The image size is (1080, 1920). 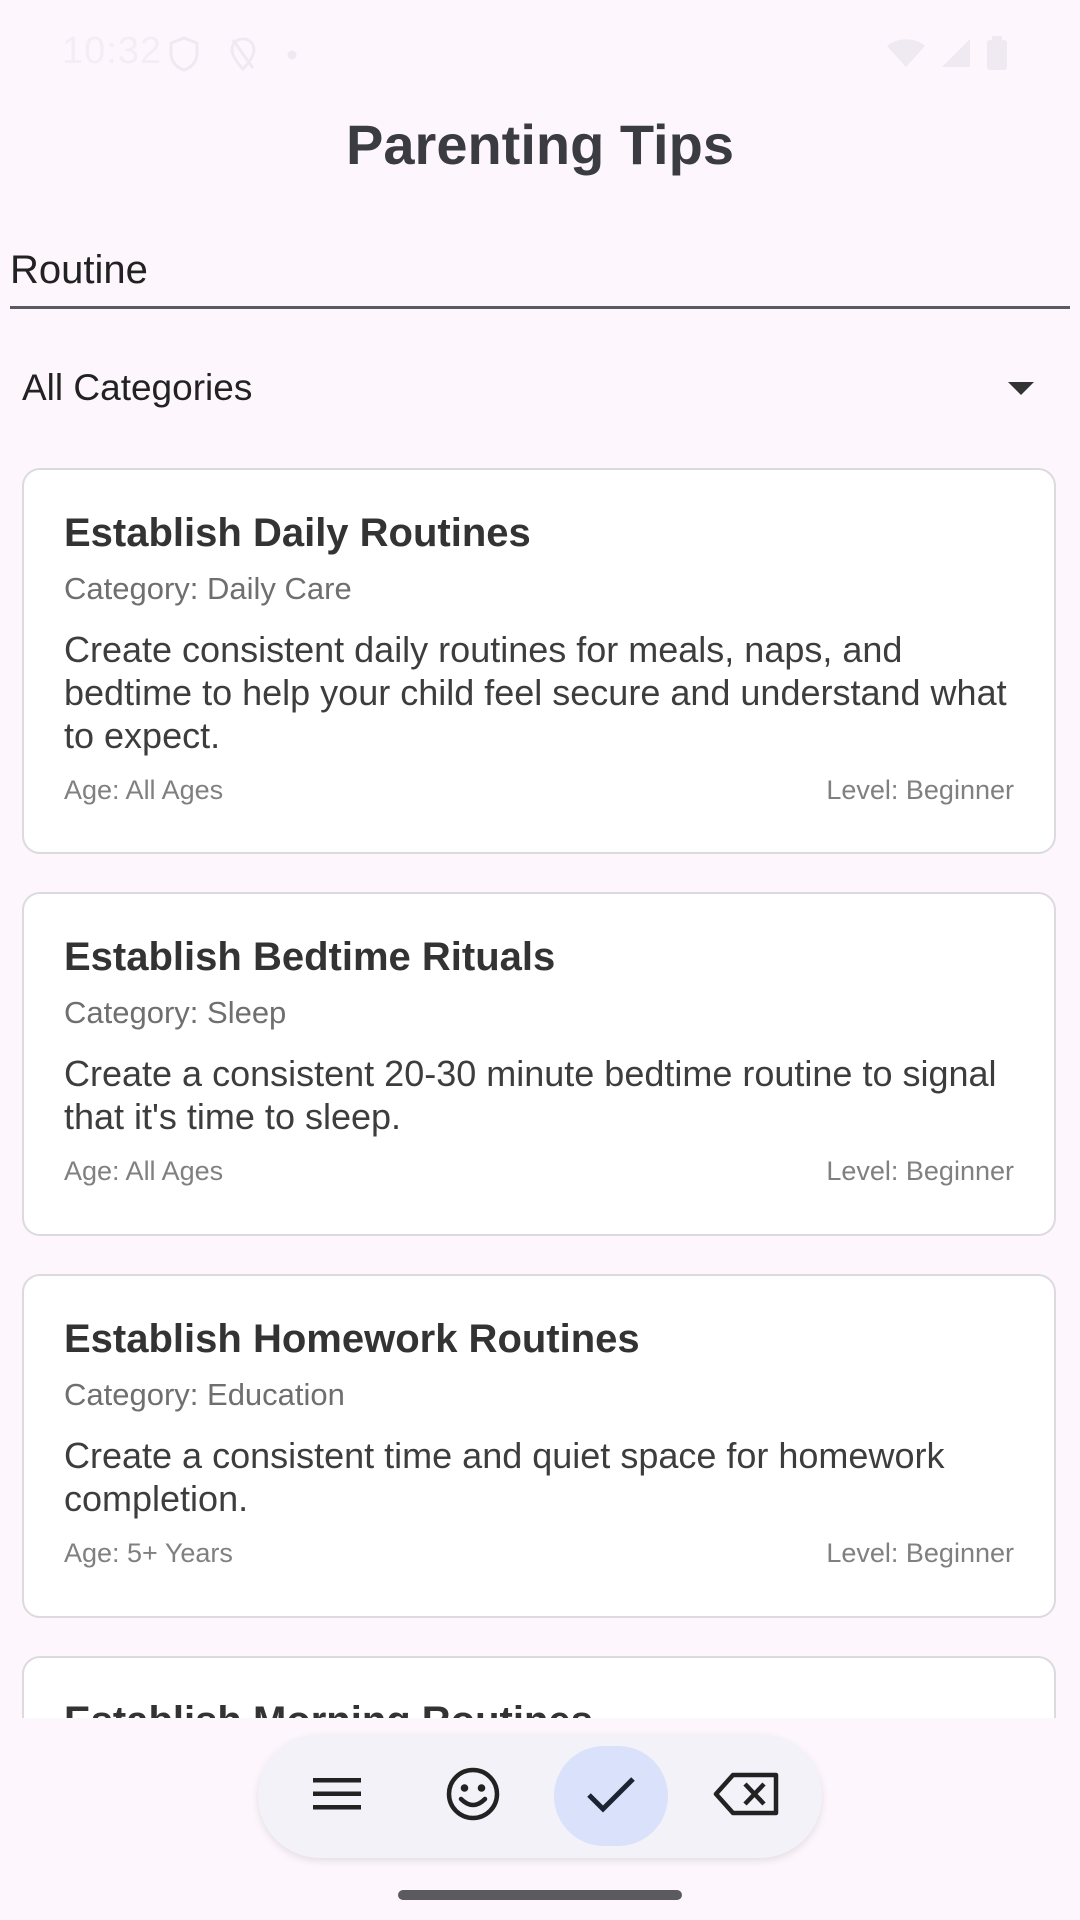 I want to click on backspace-button, so click(x=747, y=1796).